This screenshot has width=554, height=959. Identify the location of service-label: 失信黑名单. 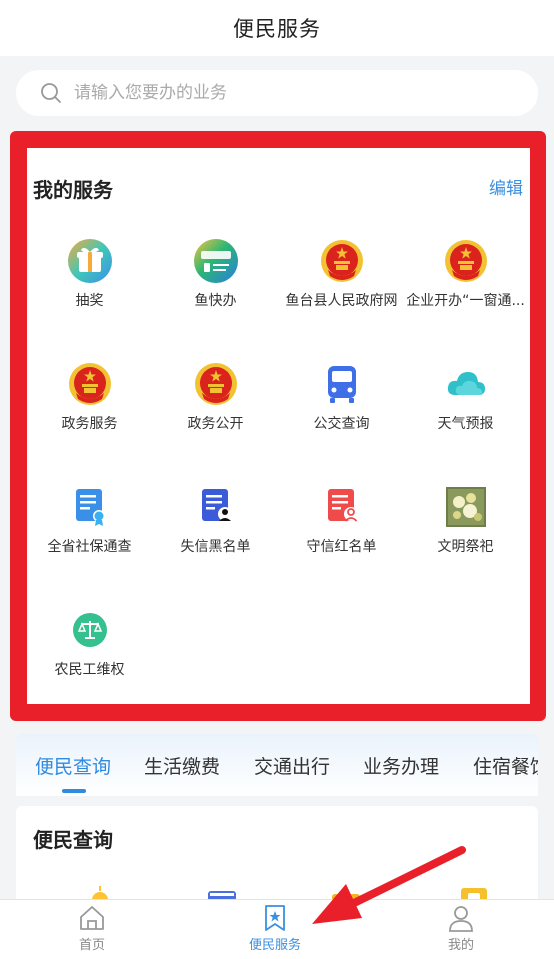
(215, 547).